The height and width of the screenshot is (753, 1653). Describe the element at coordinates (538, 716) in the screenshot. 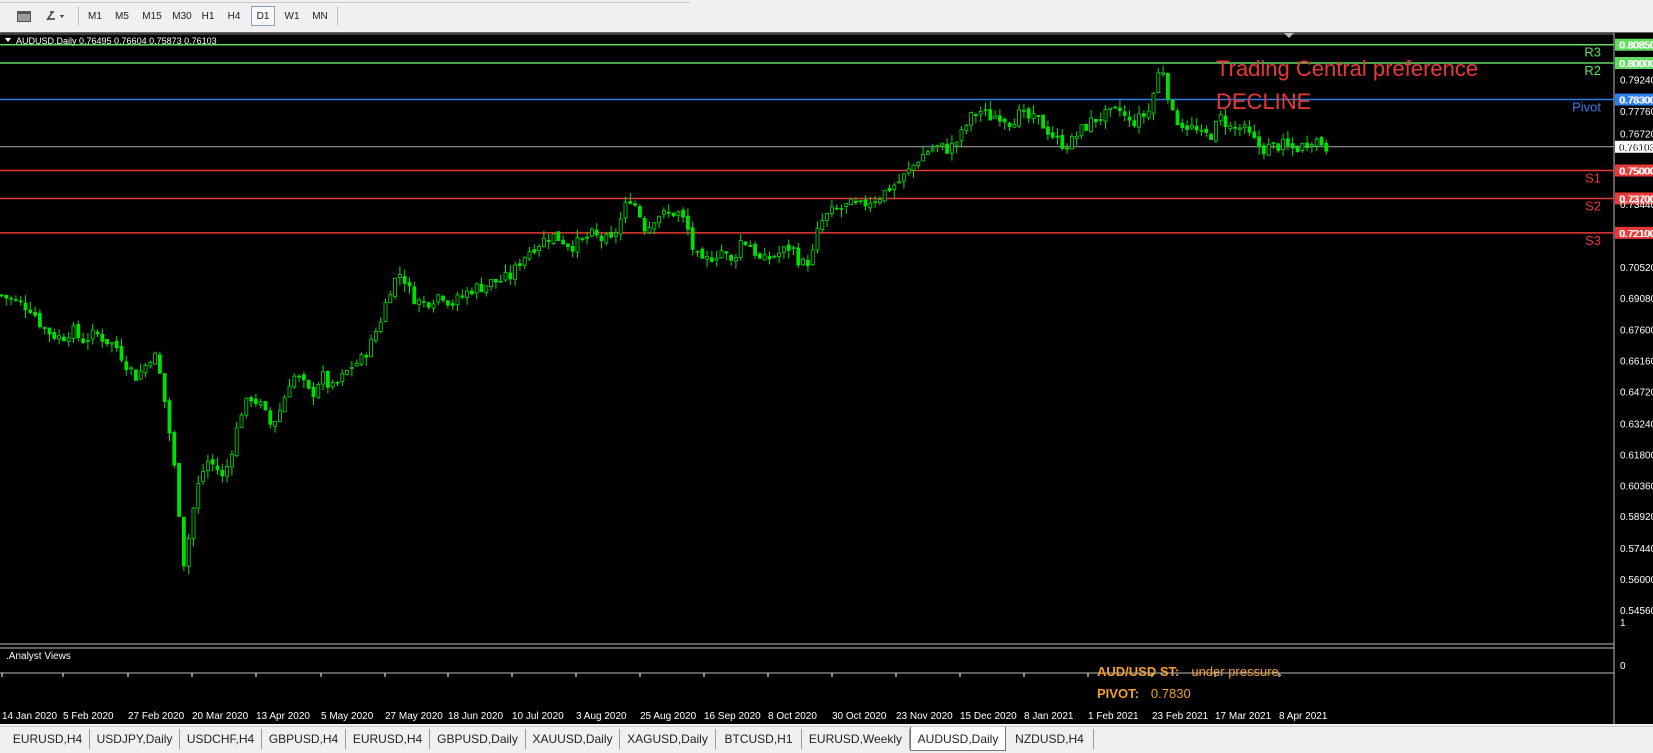

I see `time-axis-label: 10 Jul 2020` at that location.